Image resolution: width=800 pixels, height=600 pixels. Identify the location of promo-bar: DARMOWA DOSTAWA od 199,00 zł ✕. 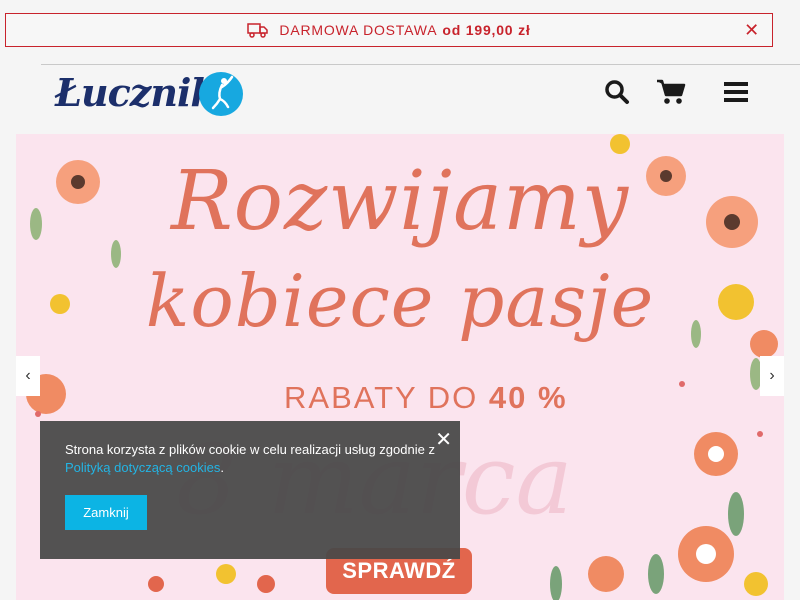
(389, 30).